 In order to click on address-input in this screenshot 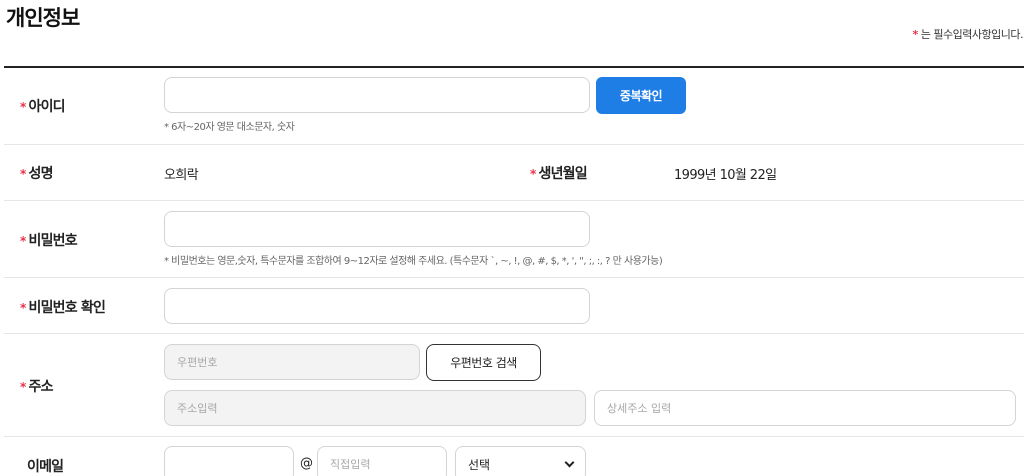, I will do `click(375, 408)`.